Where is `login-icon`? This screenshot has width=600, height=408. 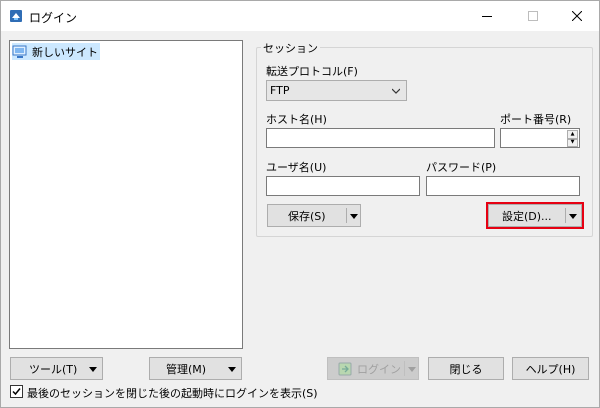
login-icon is located at coordinates (345, 368).